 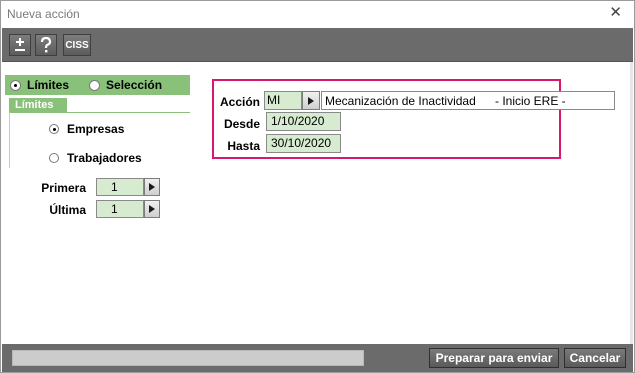 What do you see at coordinates (99, 112) in the screenshot?
I see `tab-divider` at bounding box center [99, 112].